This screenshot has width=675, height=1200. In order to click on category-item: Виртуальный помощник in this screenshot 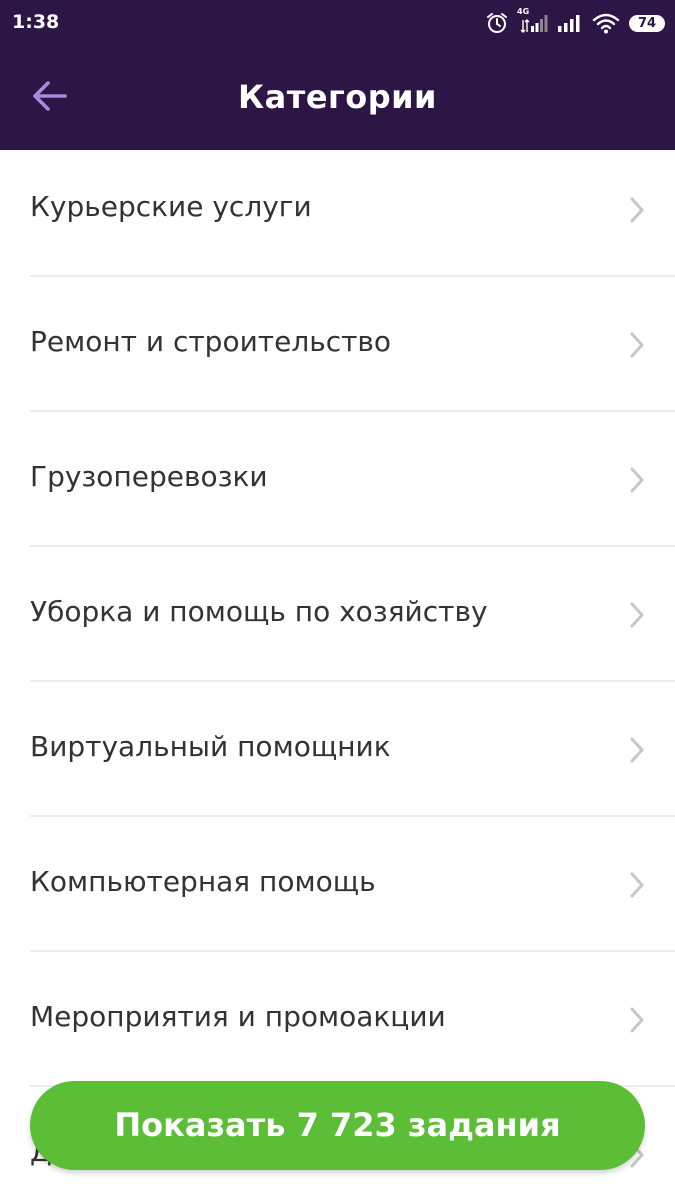, I will do `click(337, 749)`.